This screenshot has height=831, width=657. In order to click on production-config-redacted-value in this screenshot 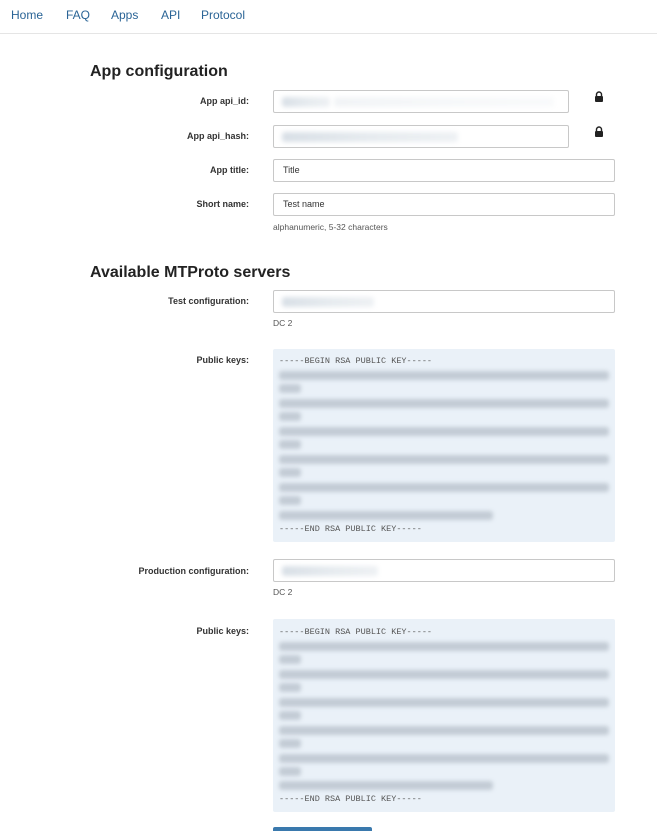, I will do `click(330, 571)`.